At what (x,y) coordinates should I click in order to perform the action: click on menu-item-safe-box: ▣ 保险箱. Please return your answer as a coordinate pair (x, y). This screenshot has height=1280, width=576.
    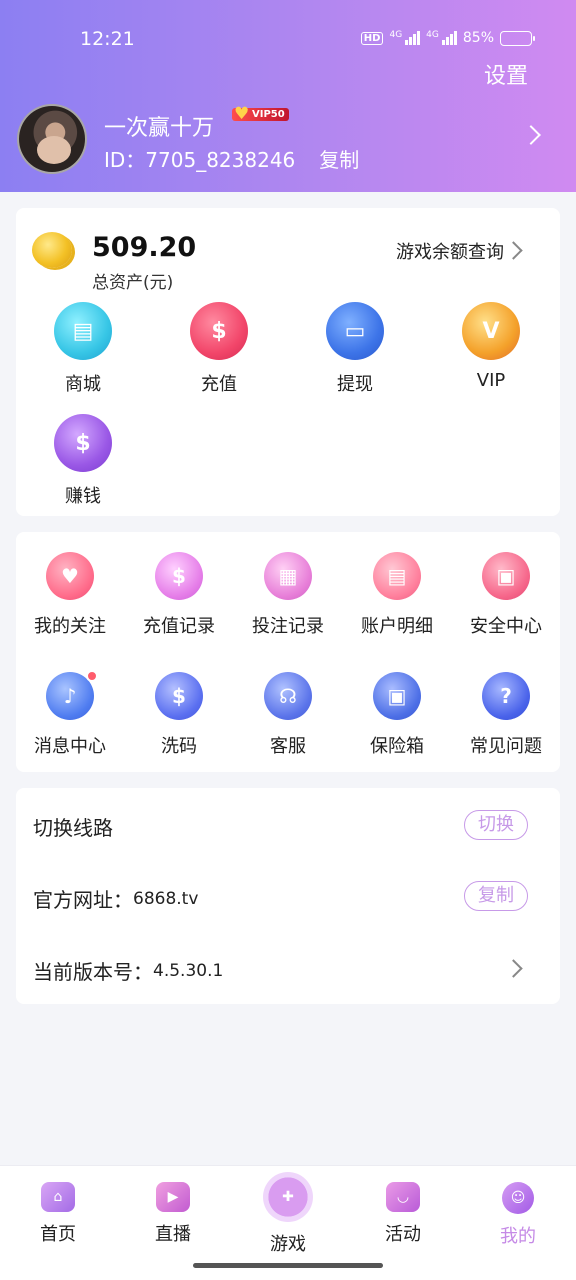
    Looking at the image, I should click on (397, 715).